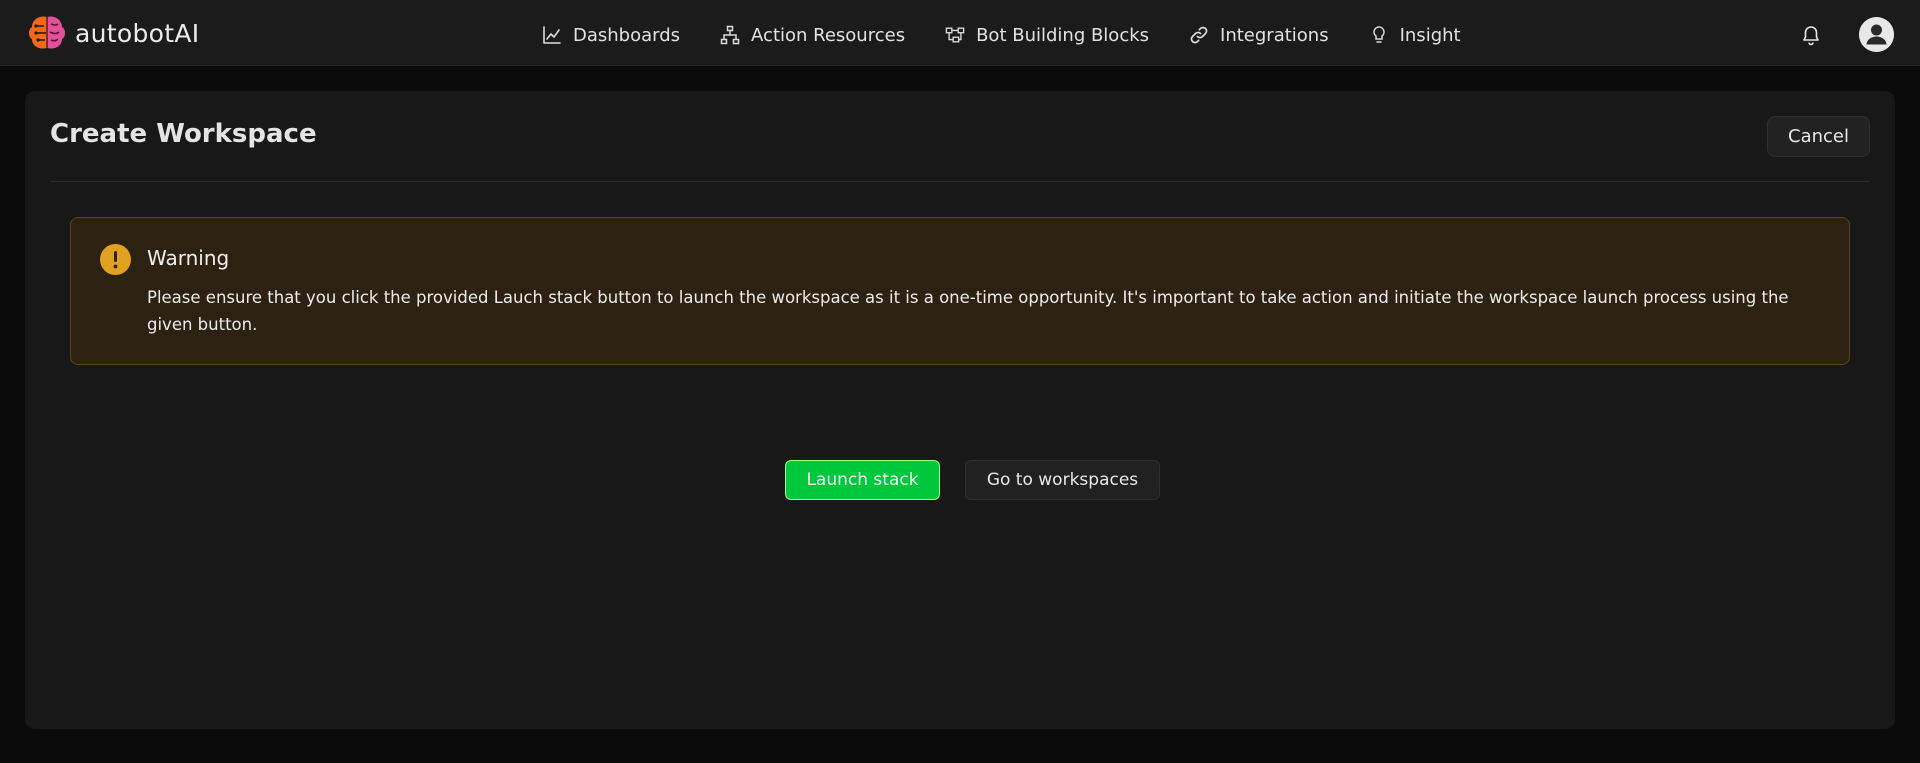  What do you see at coordinates (862, 480) in the screenshot?
I see `launch-stack-button: Launch stack` at bounding box center [862, 480].